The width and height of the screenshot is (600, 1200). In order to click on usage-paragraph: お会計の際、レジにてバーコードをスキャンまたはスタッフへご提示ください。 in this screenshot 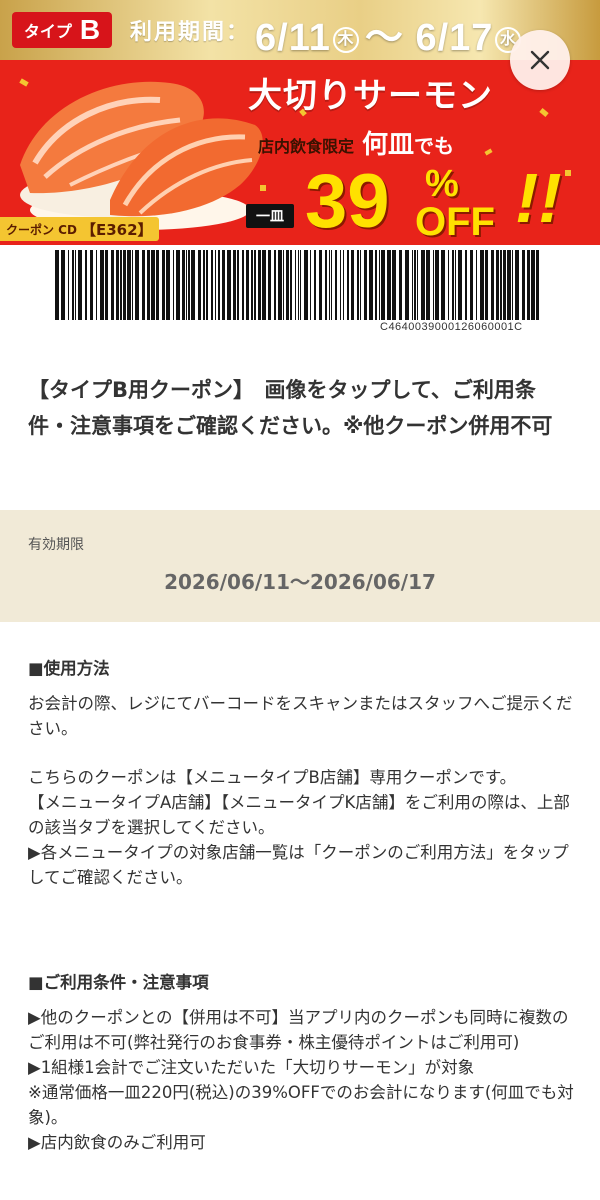, I will do `click(300, 716)`.